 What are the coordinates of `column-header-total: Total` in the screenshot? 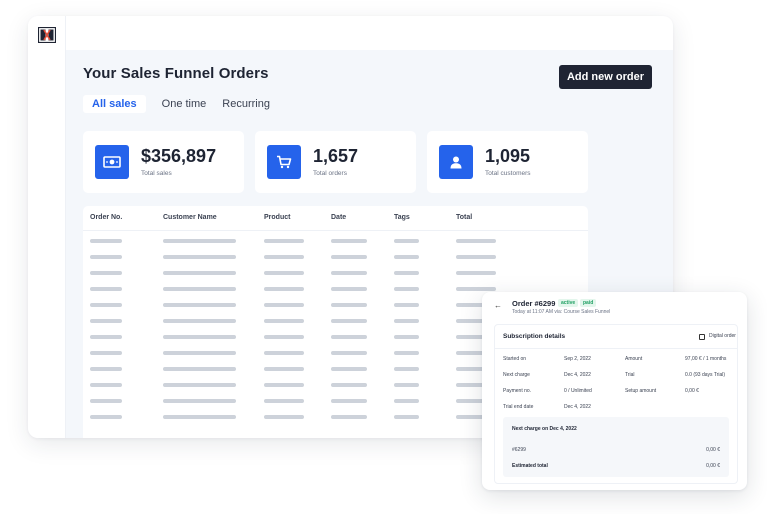 It's located at (464, 217).